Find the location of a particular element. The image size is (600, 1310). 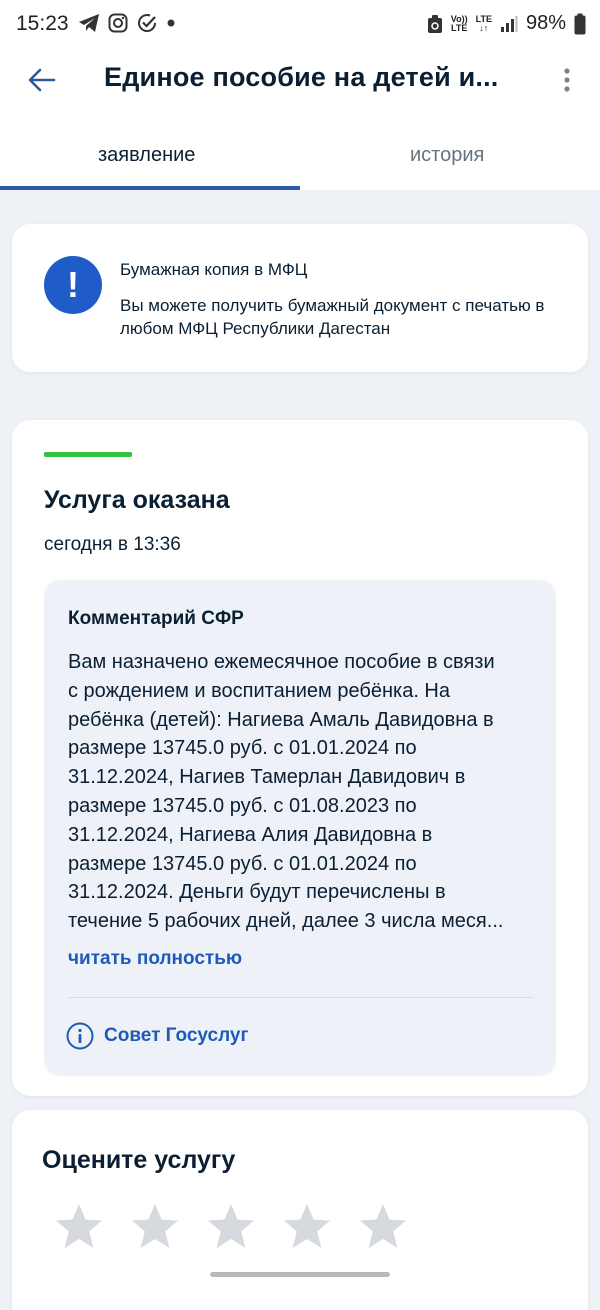

comment-line: 31.12.2024. Деньги будут перечислены в is located at coordinates (257, 892).